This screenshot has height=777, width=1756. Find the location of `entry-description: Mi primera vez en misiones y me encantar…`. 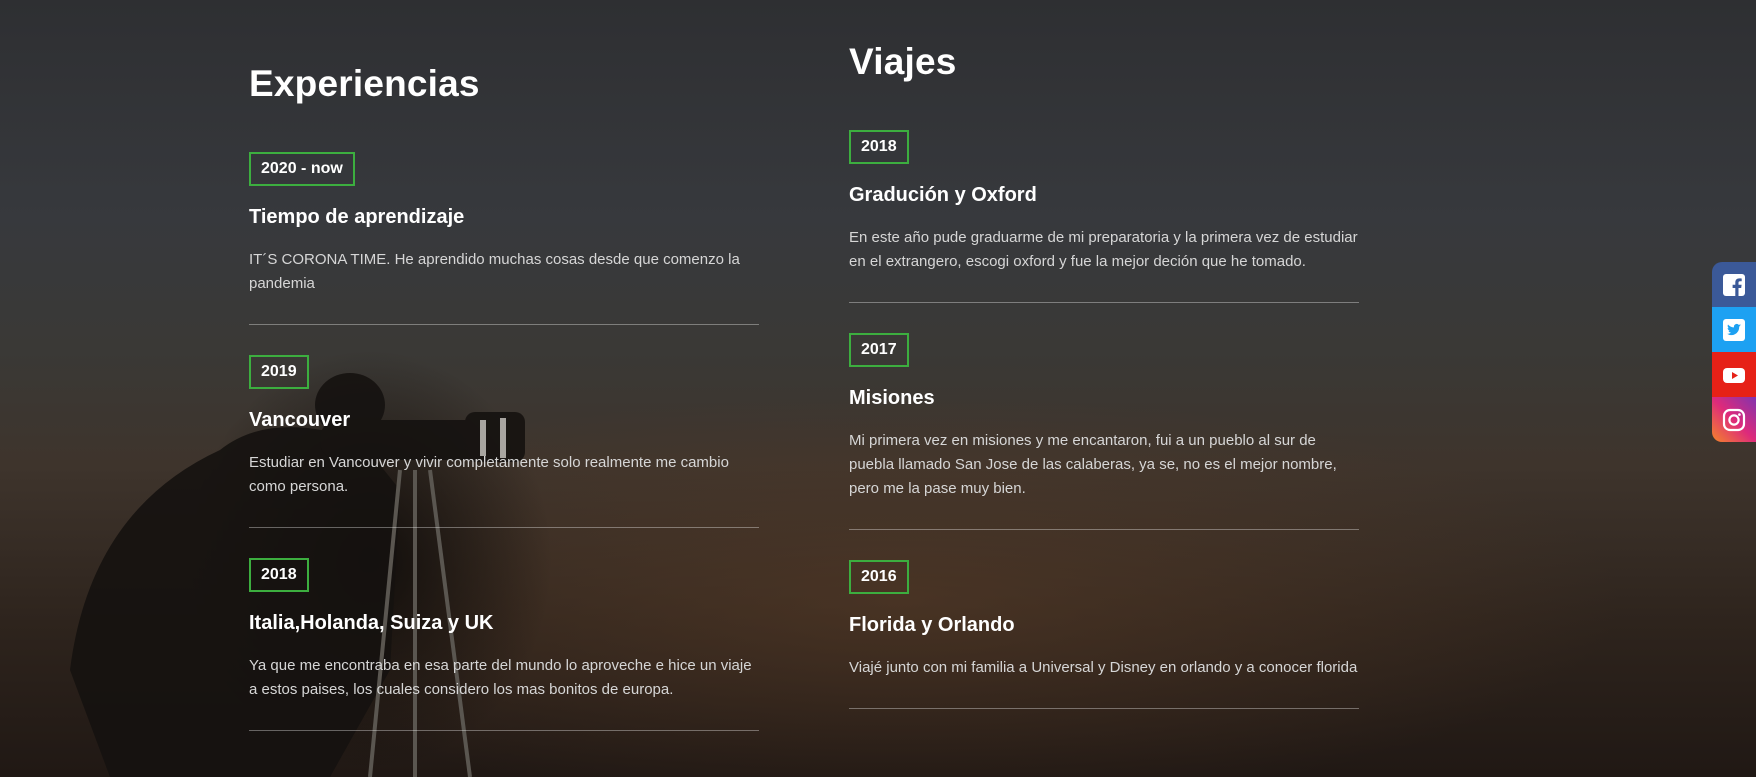

entry-description: Mi primera vez en misiones y me encantar… is located at coordinates (1093, 464).